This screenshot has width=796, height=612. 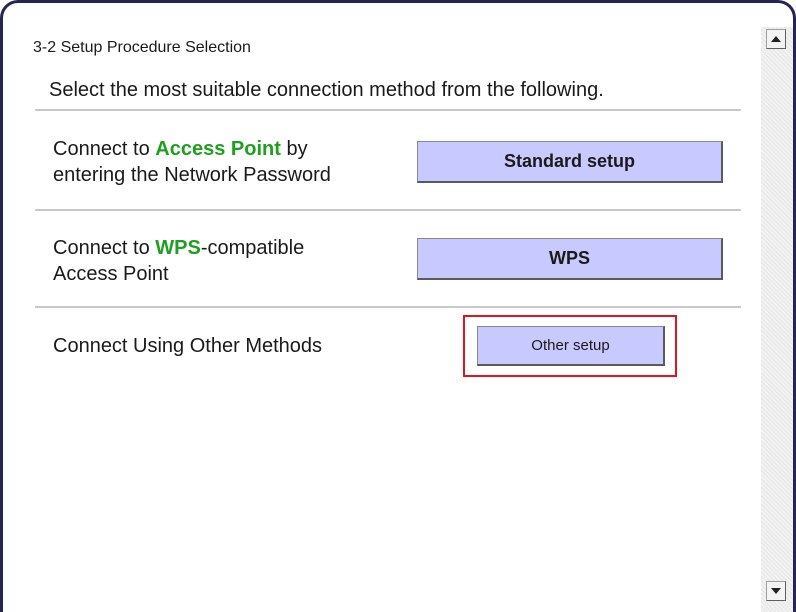 What do you see at coordinates (192, 175) in the screenshot?
I see `option-standard-line2: entering the Network Password` at bounding box center [192, 175].